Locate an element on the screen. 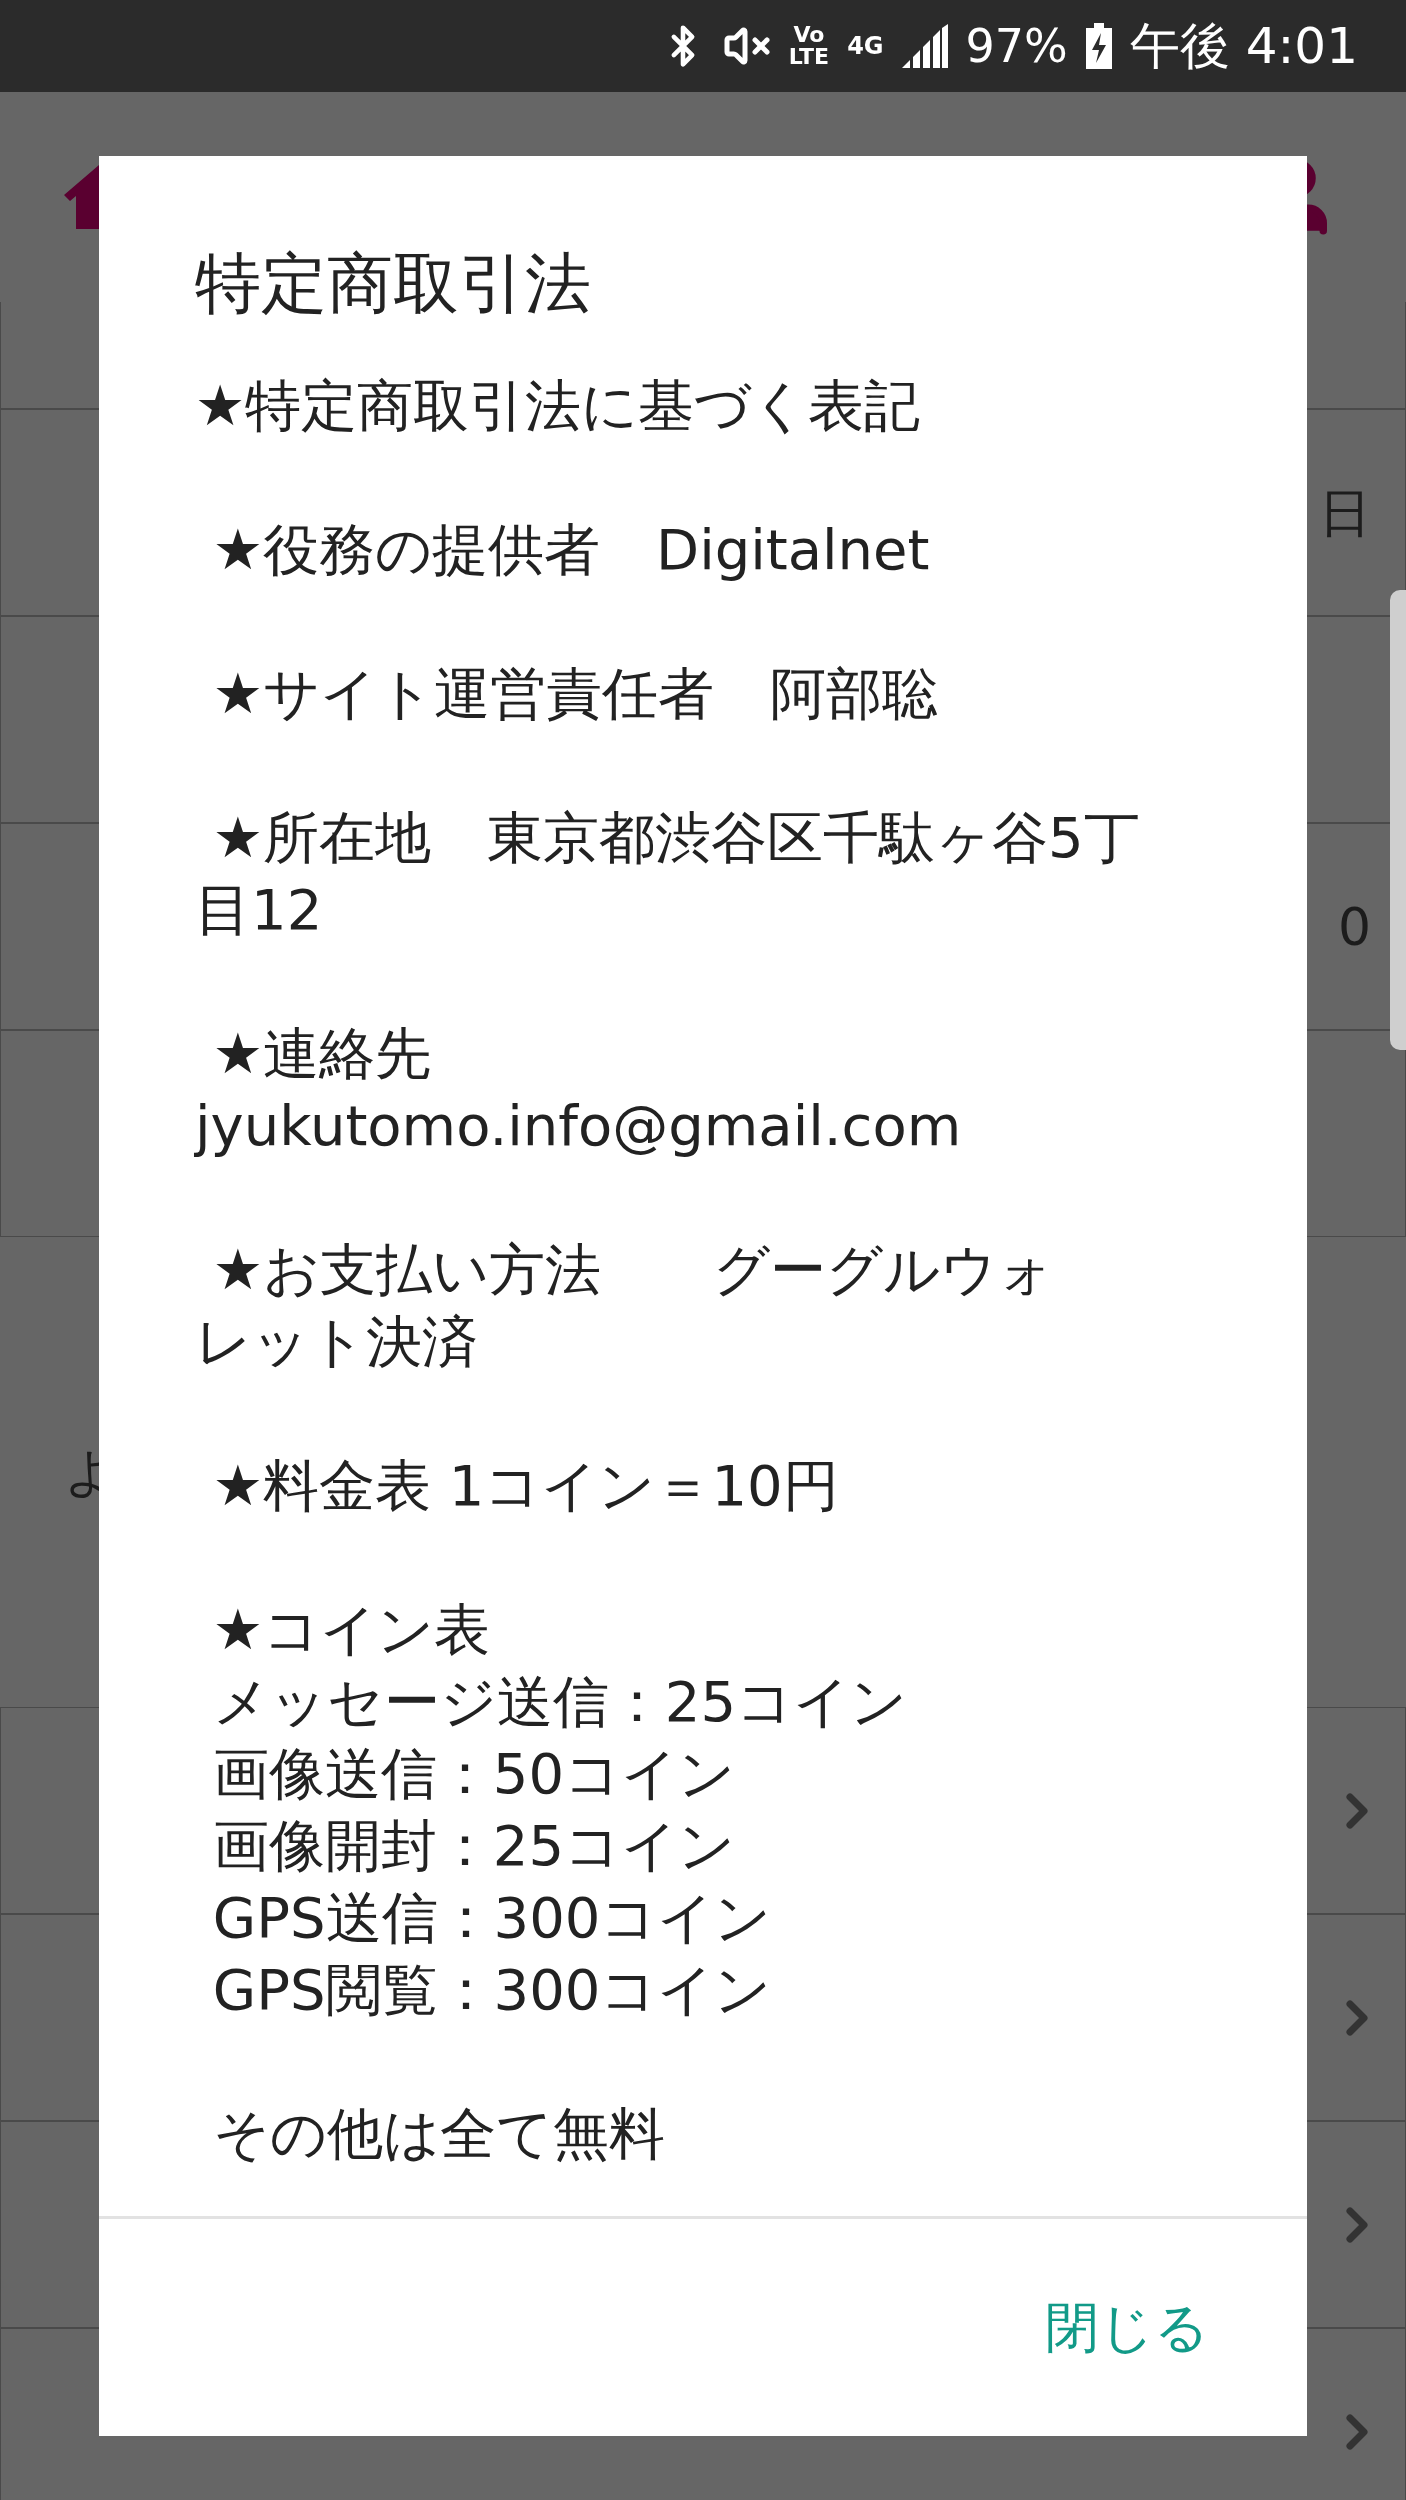 The image size is (1406, 2500). dialog-paragraph: その他は全て無料 is located at coordinates (438, 2134).